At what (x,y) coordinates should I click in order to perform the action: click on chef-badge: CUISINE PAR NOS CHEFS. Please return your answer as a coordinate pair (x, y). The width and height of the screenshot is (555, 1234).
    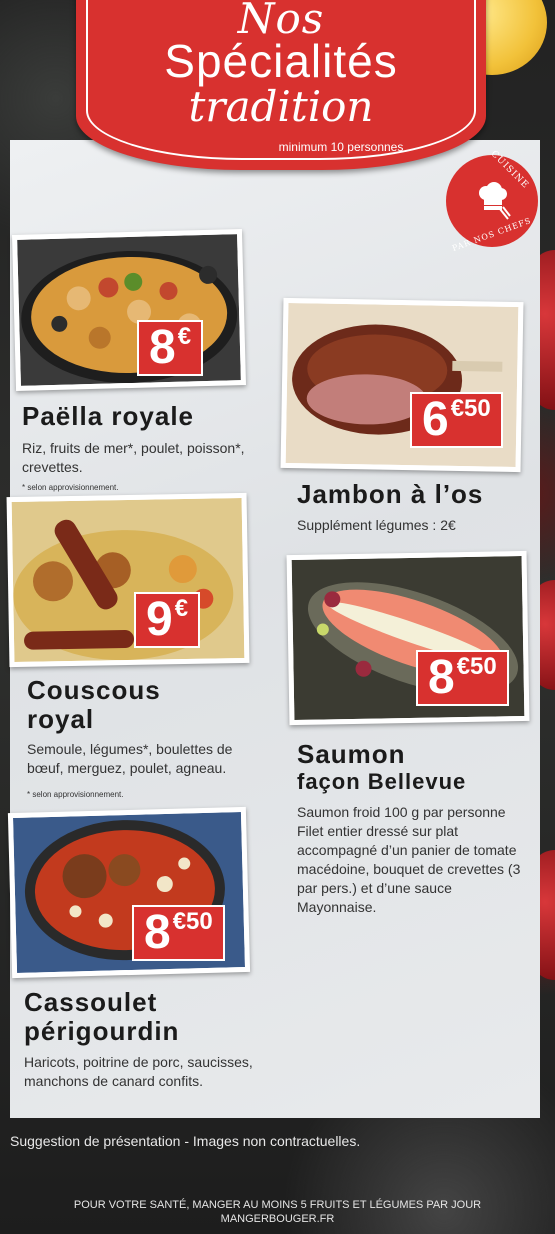
    Looking at the image, I should click on (492, 201).